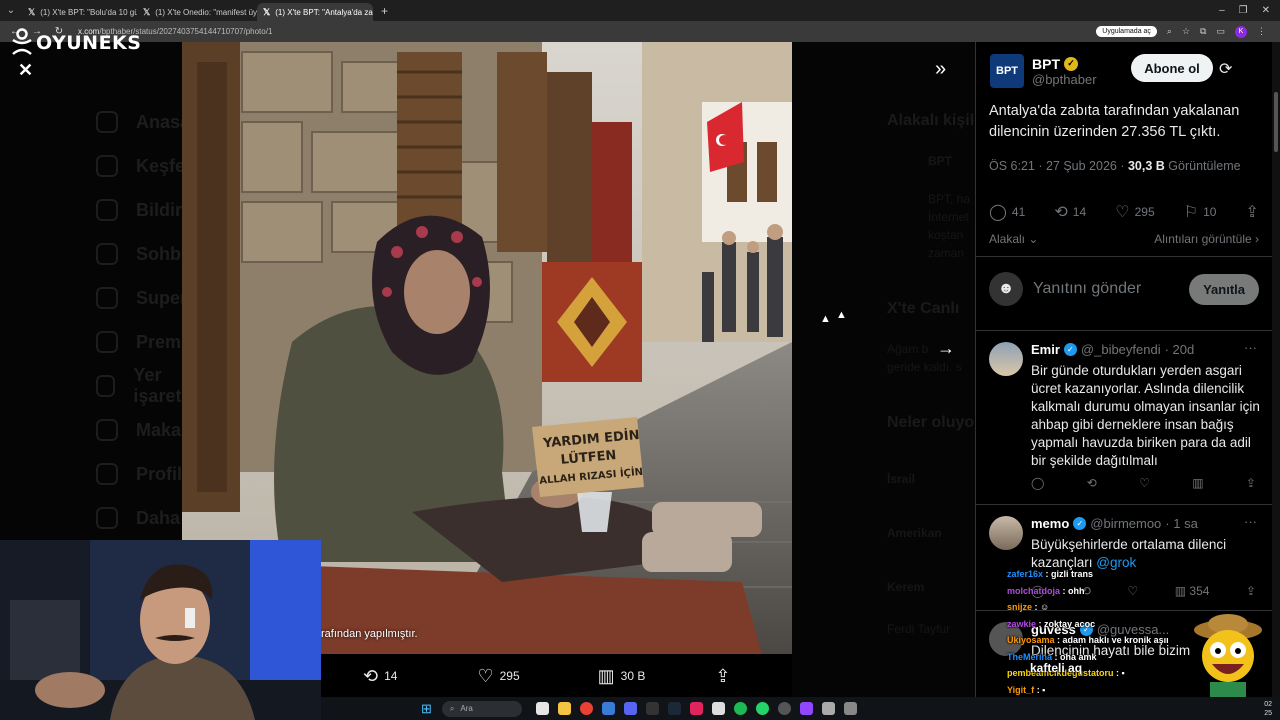 The image size is (1280, 720). I want to click on taskbar-clock: 02 25, so click(1272, 709).